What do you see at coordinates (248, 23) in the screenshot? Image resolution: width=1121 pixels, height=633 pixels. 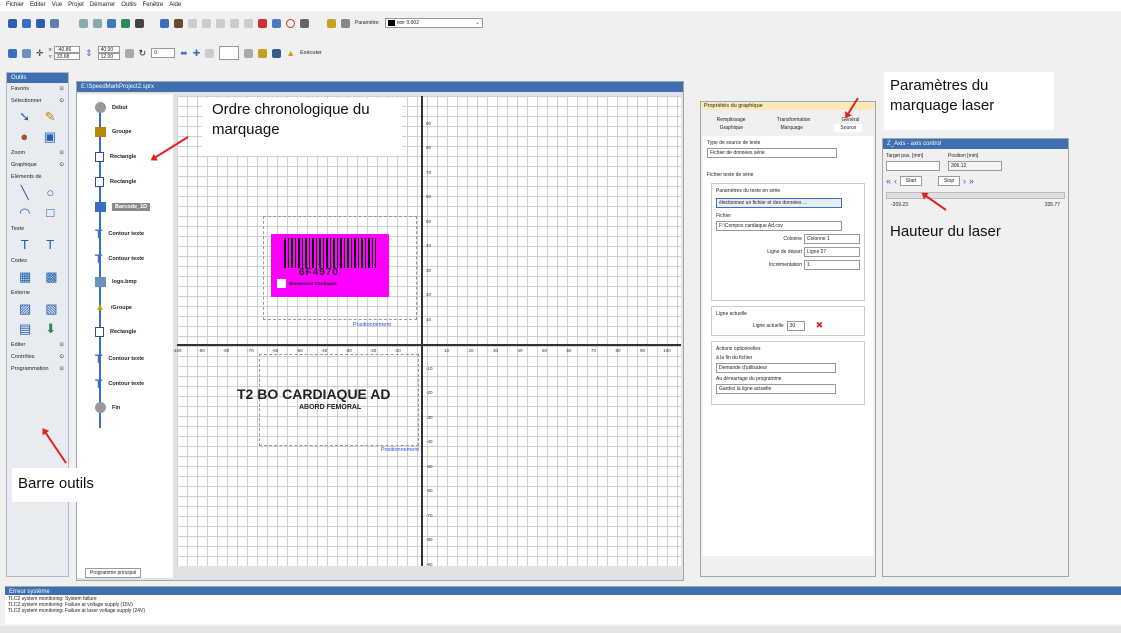 I see `align5-icon` at bounding box center [248, 23].